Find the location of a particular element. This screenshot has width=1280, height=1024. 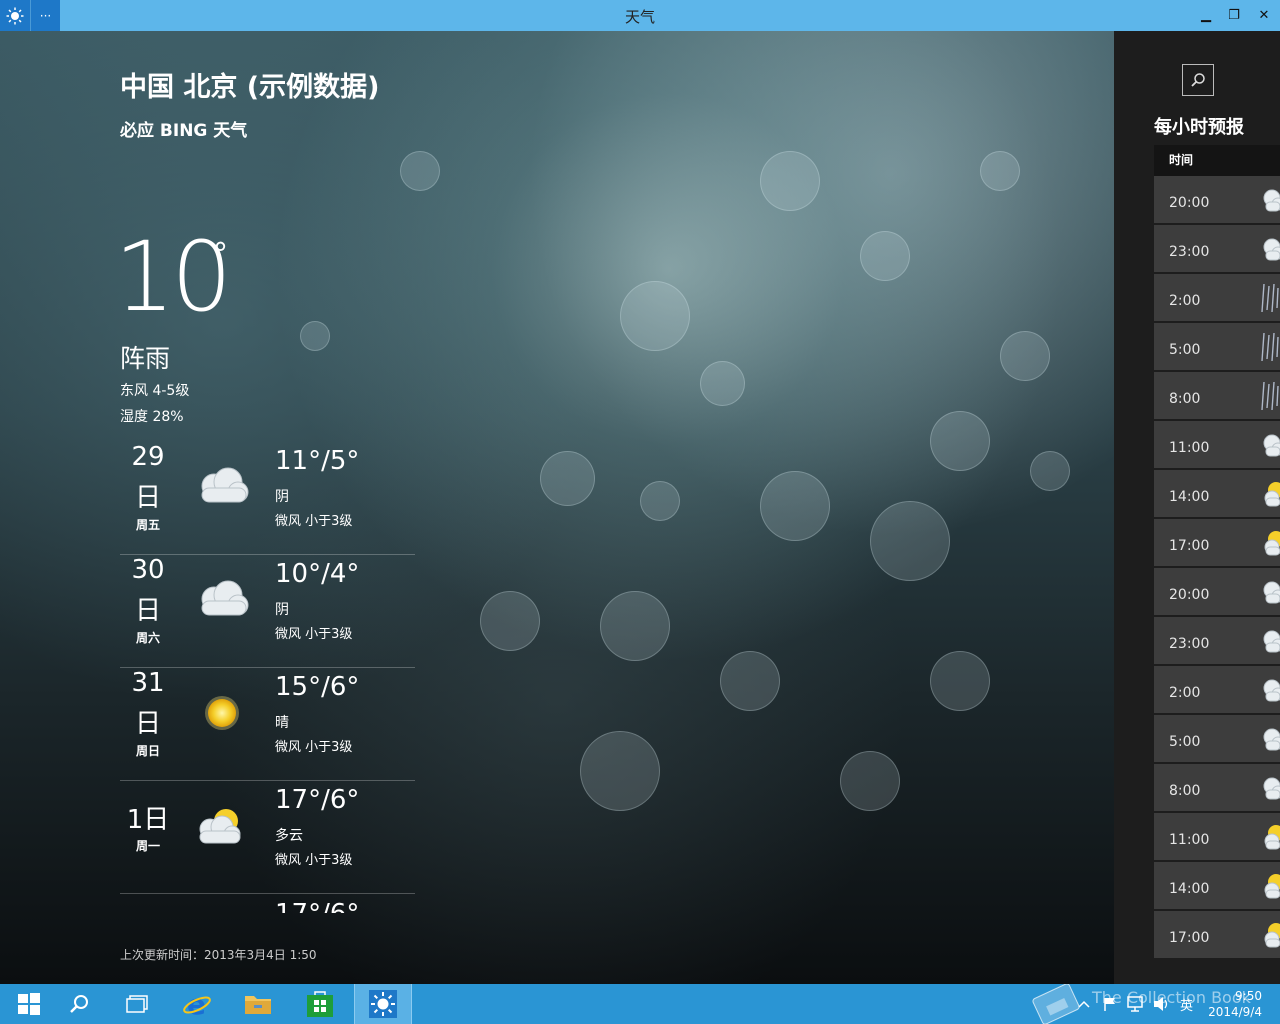

partly-cloudy-icon is located at coordinates (222, 826).